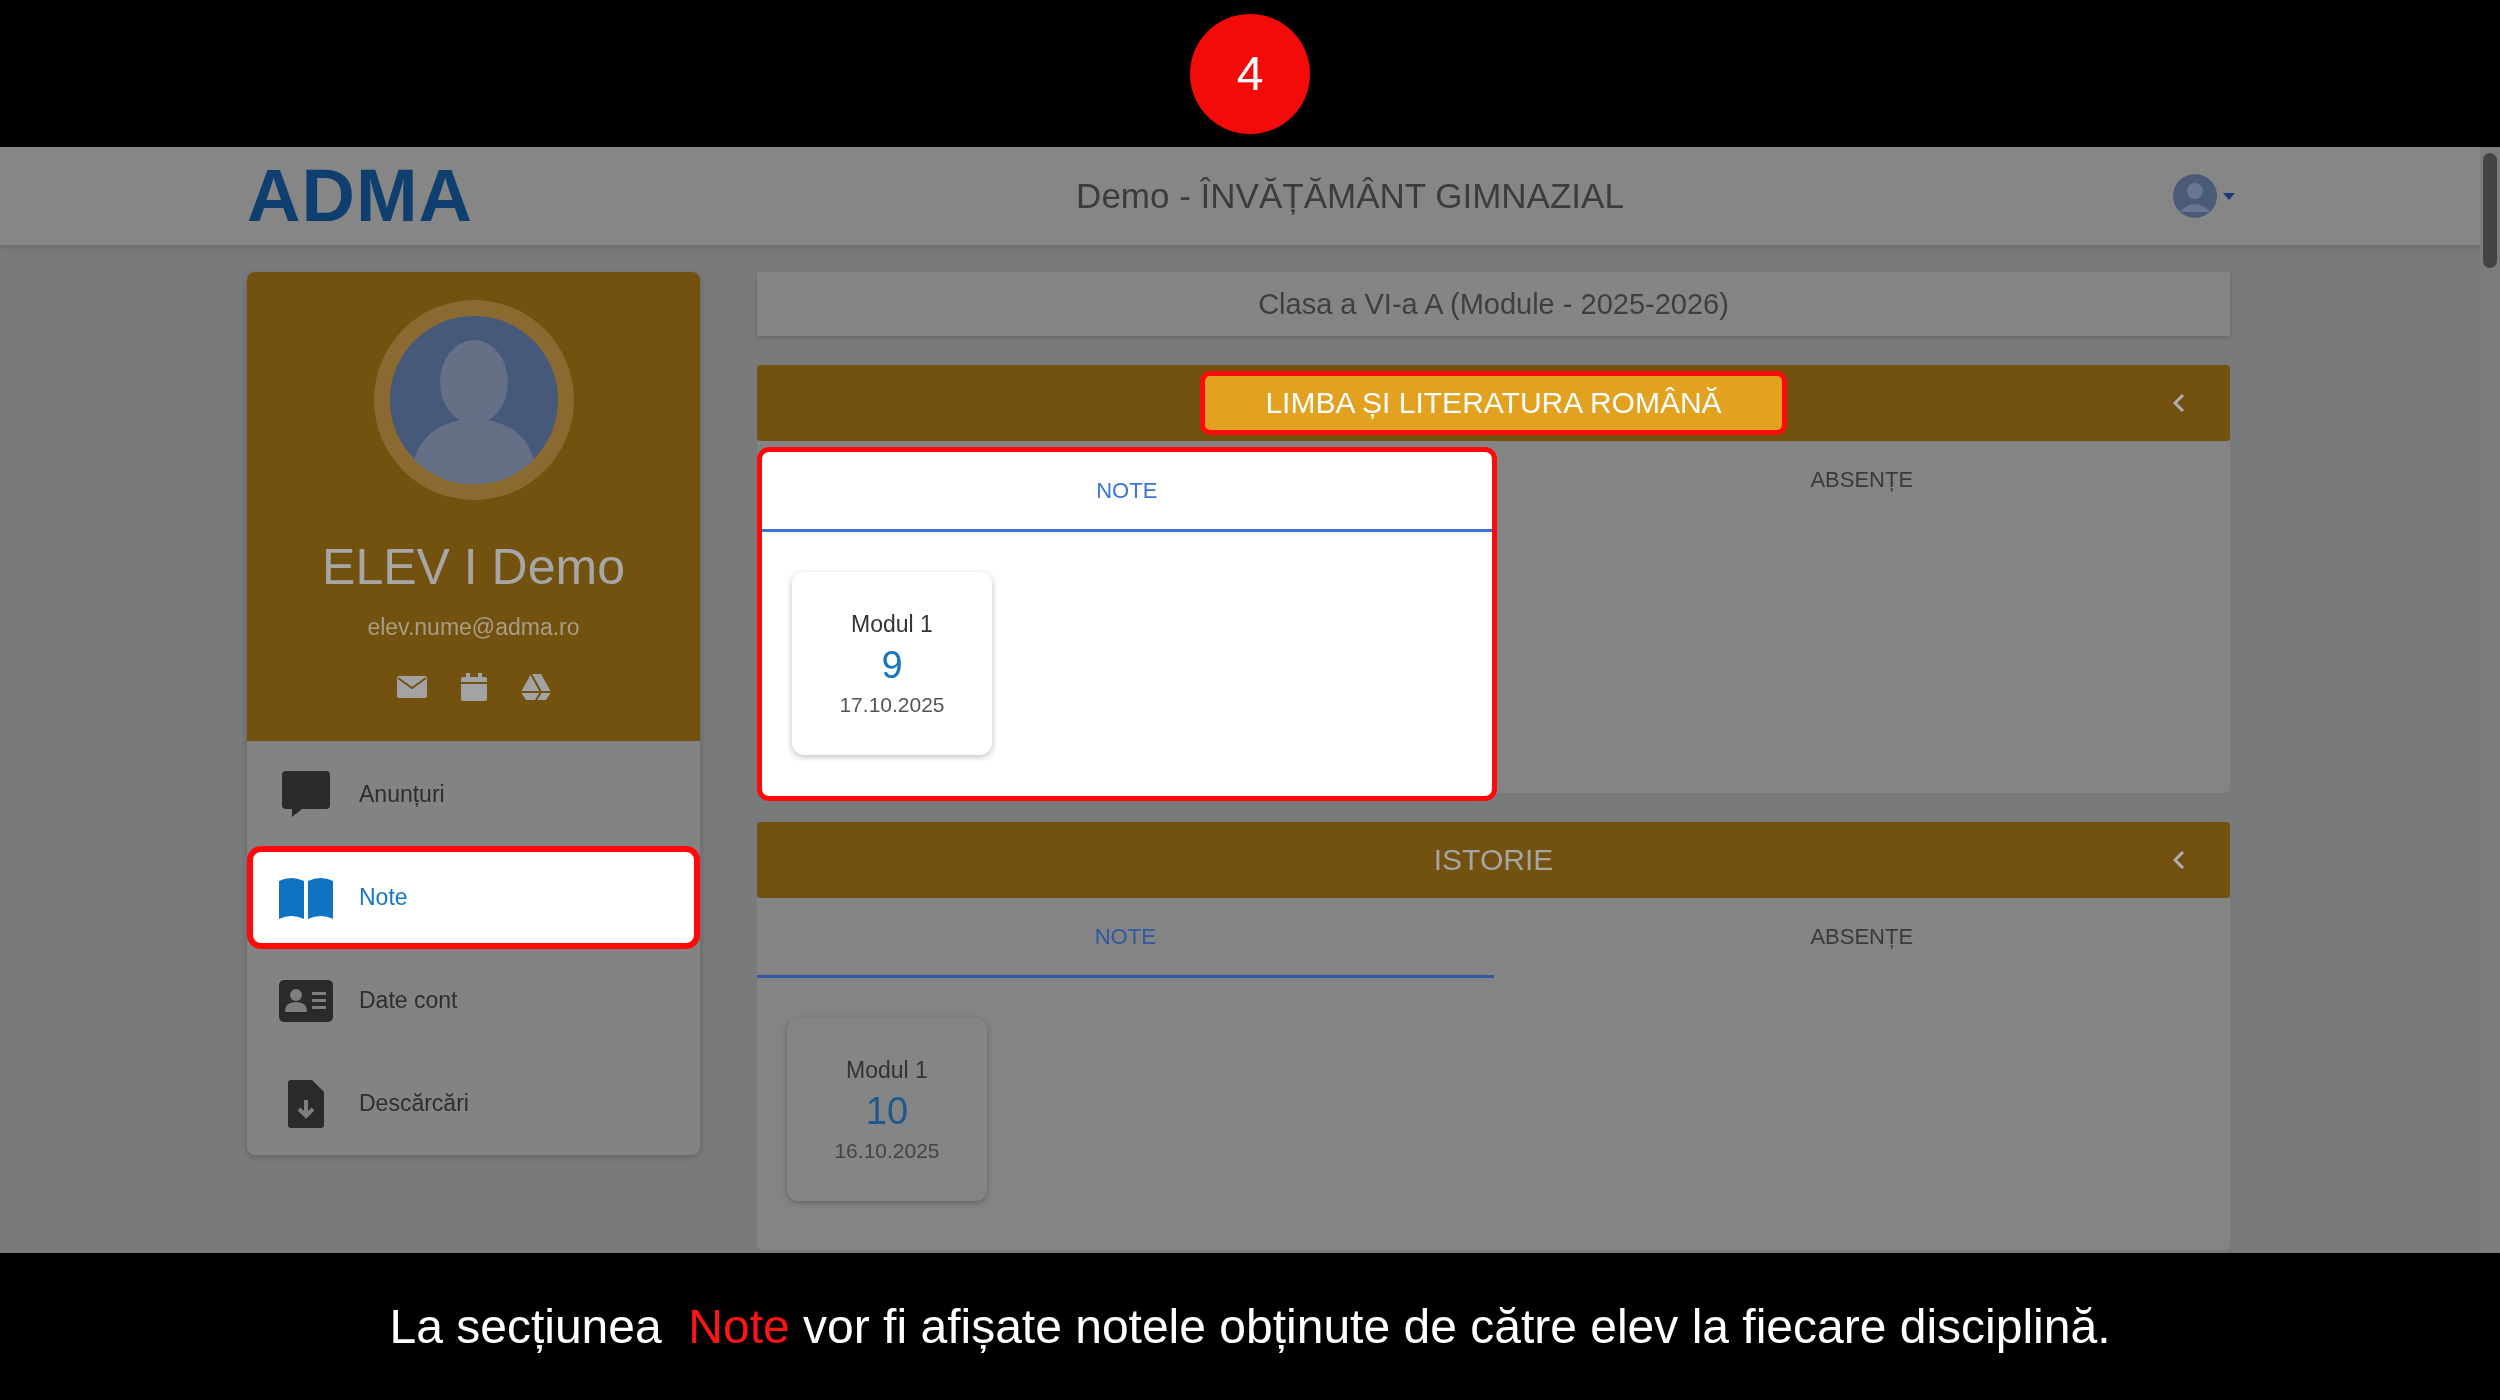 This screenshot has height=1400, width=2500. Describe the element at coordinates (2490, 700) in the screenshot. I see `scrollbar` at that location.